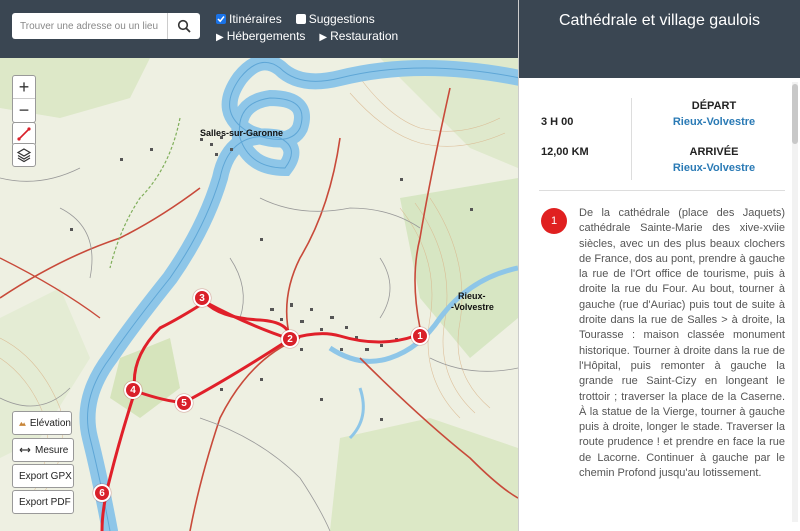  I want to click on ruler-icon, so click(24, 134).